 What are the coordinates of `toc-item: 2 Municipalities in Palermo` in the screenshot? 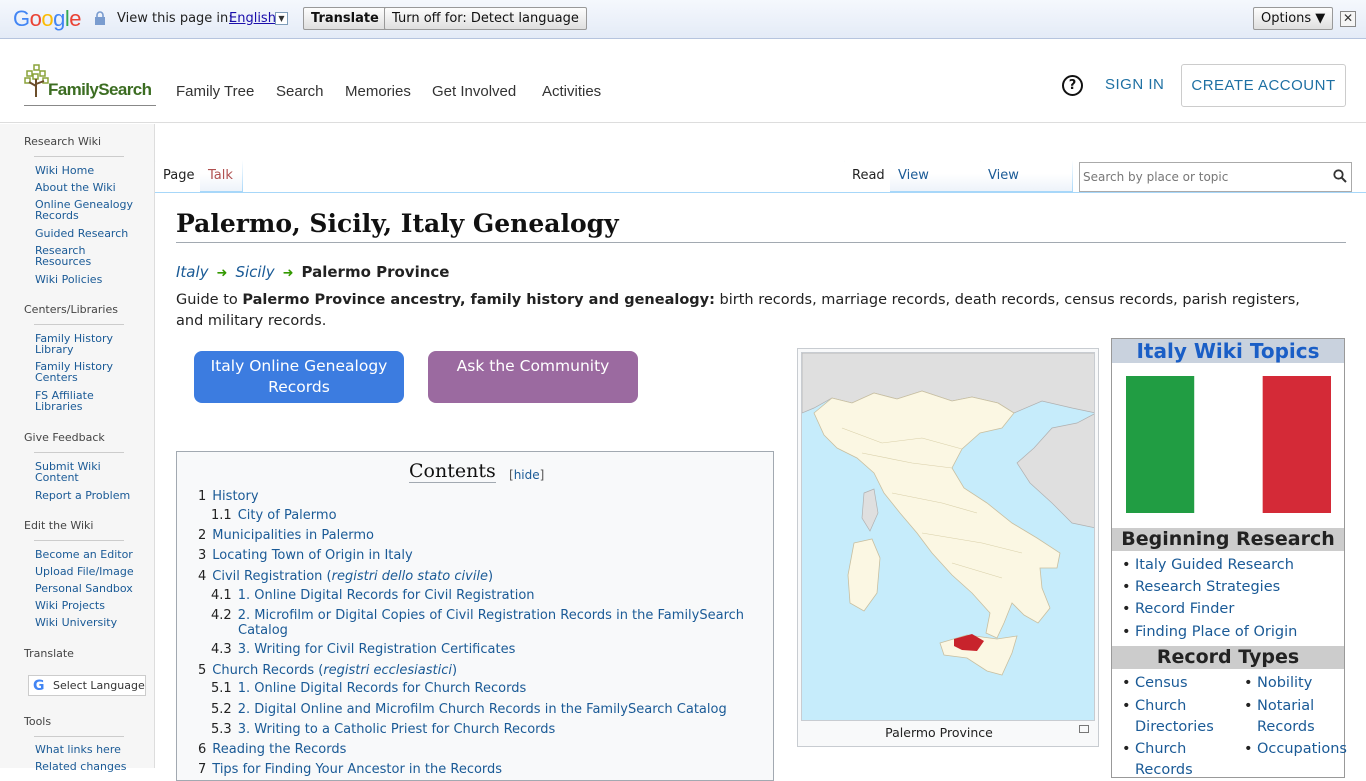 It's located at (286, 535).